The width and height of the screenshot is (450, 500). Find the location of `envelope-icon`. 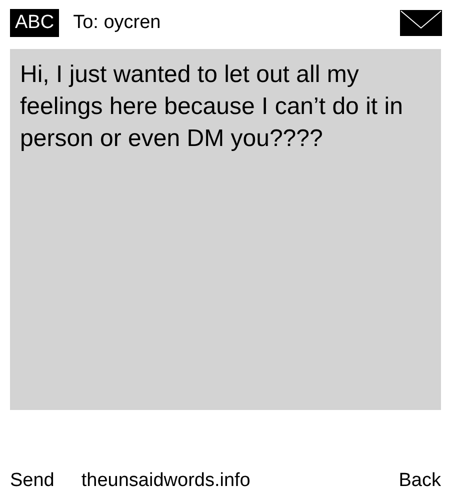

envelope-icon is located at coordinates (421, 23).